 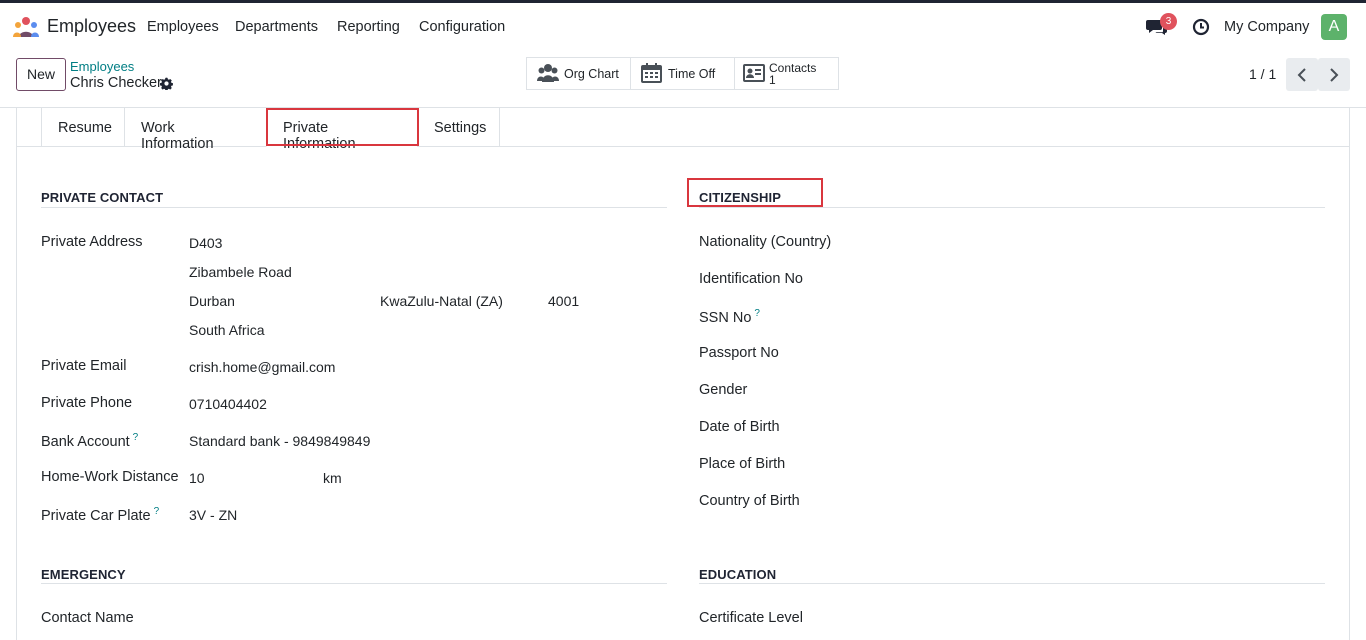 I want to click on app-name: Employees, so click(x=91, y=26).